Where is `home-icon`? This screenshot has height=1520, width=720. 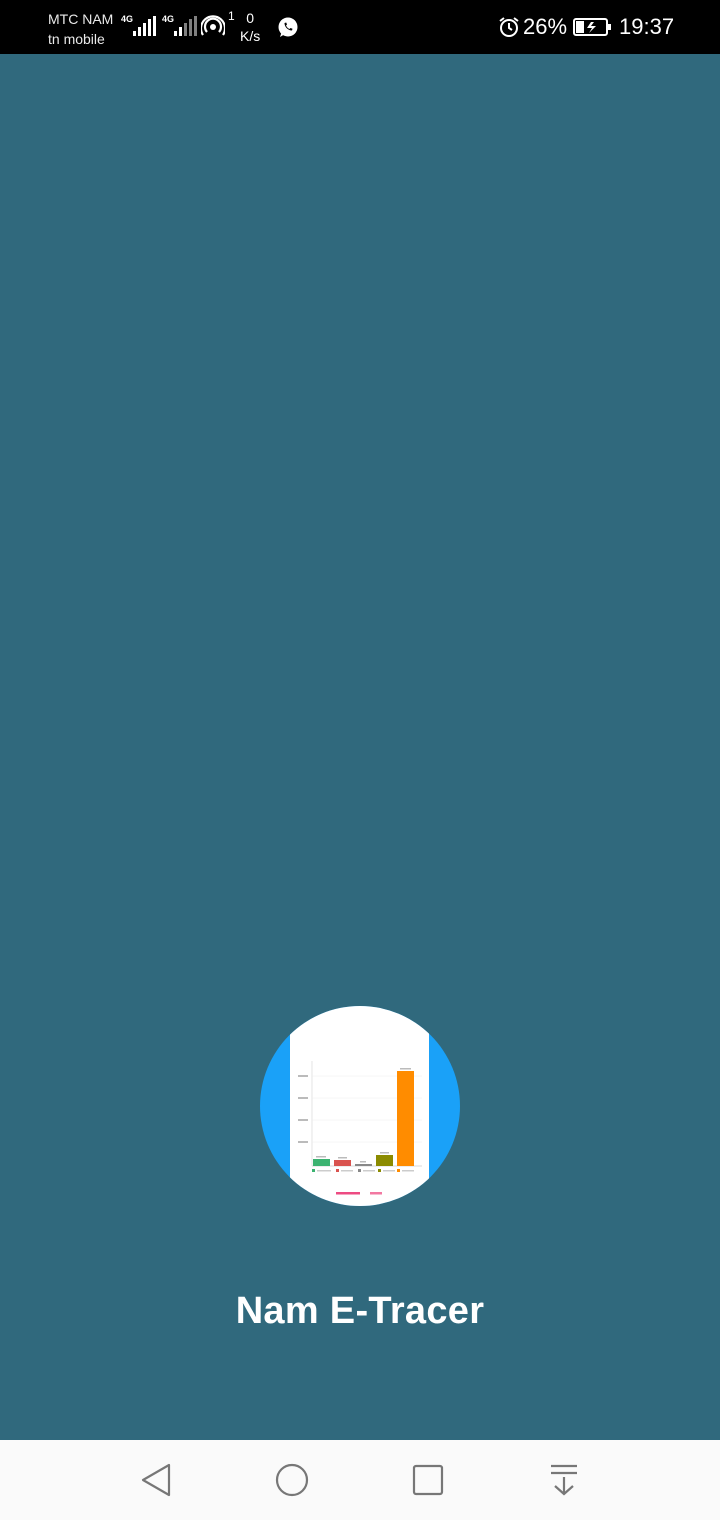 home-icon is located at coordinates (292, 1480).